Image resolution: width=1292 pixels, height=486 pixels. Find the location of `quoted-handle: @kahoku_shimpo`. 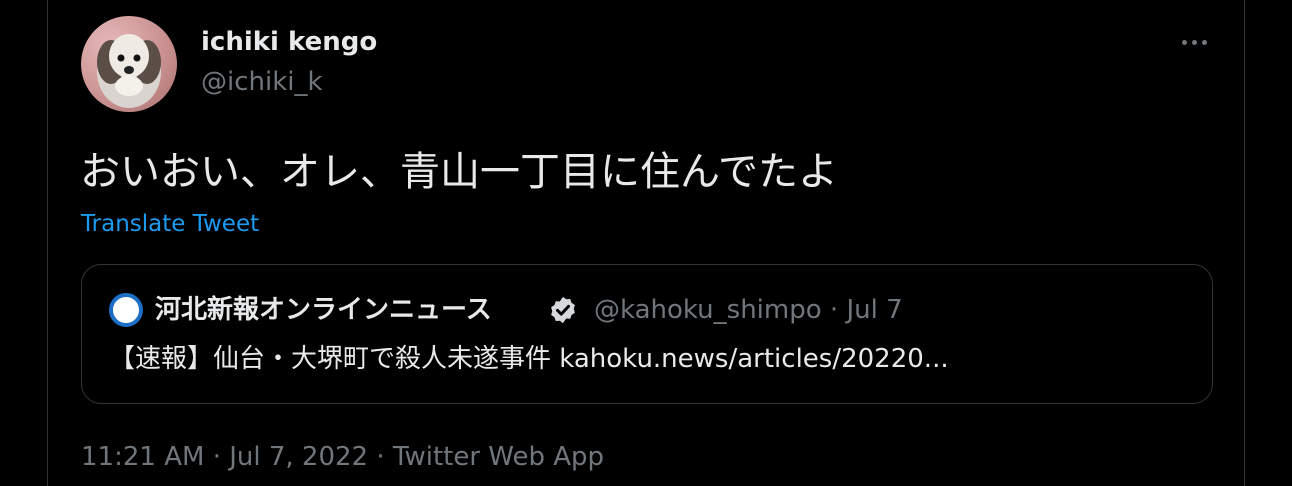

quoted-handle: @kahoku_shimpo is located at coordinates (708, 310).